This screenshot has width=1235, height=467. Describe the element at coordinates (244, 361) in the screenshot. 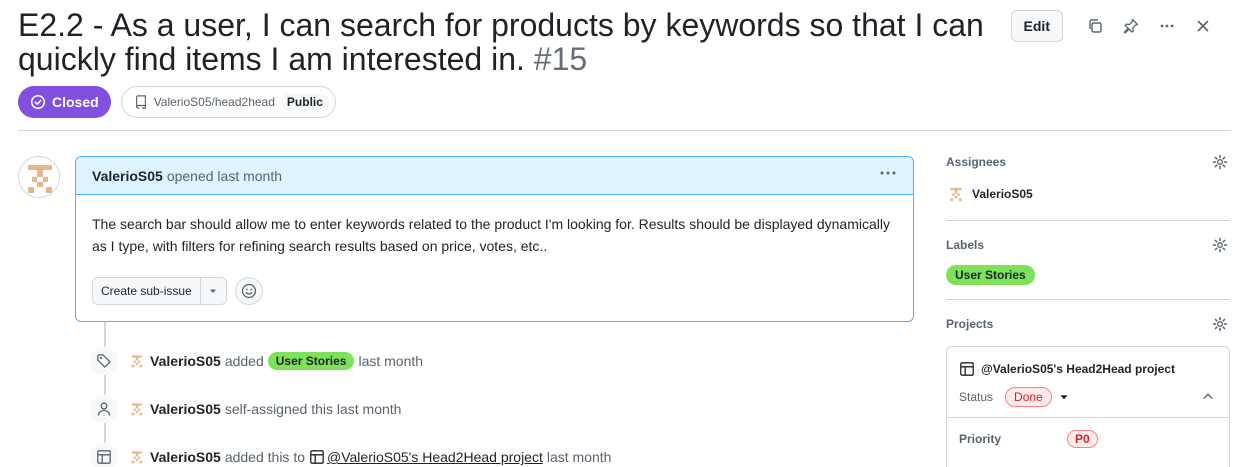

I see `timeline-text: added` at that location.